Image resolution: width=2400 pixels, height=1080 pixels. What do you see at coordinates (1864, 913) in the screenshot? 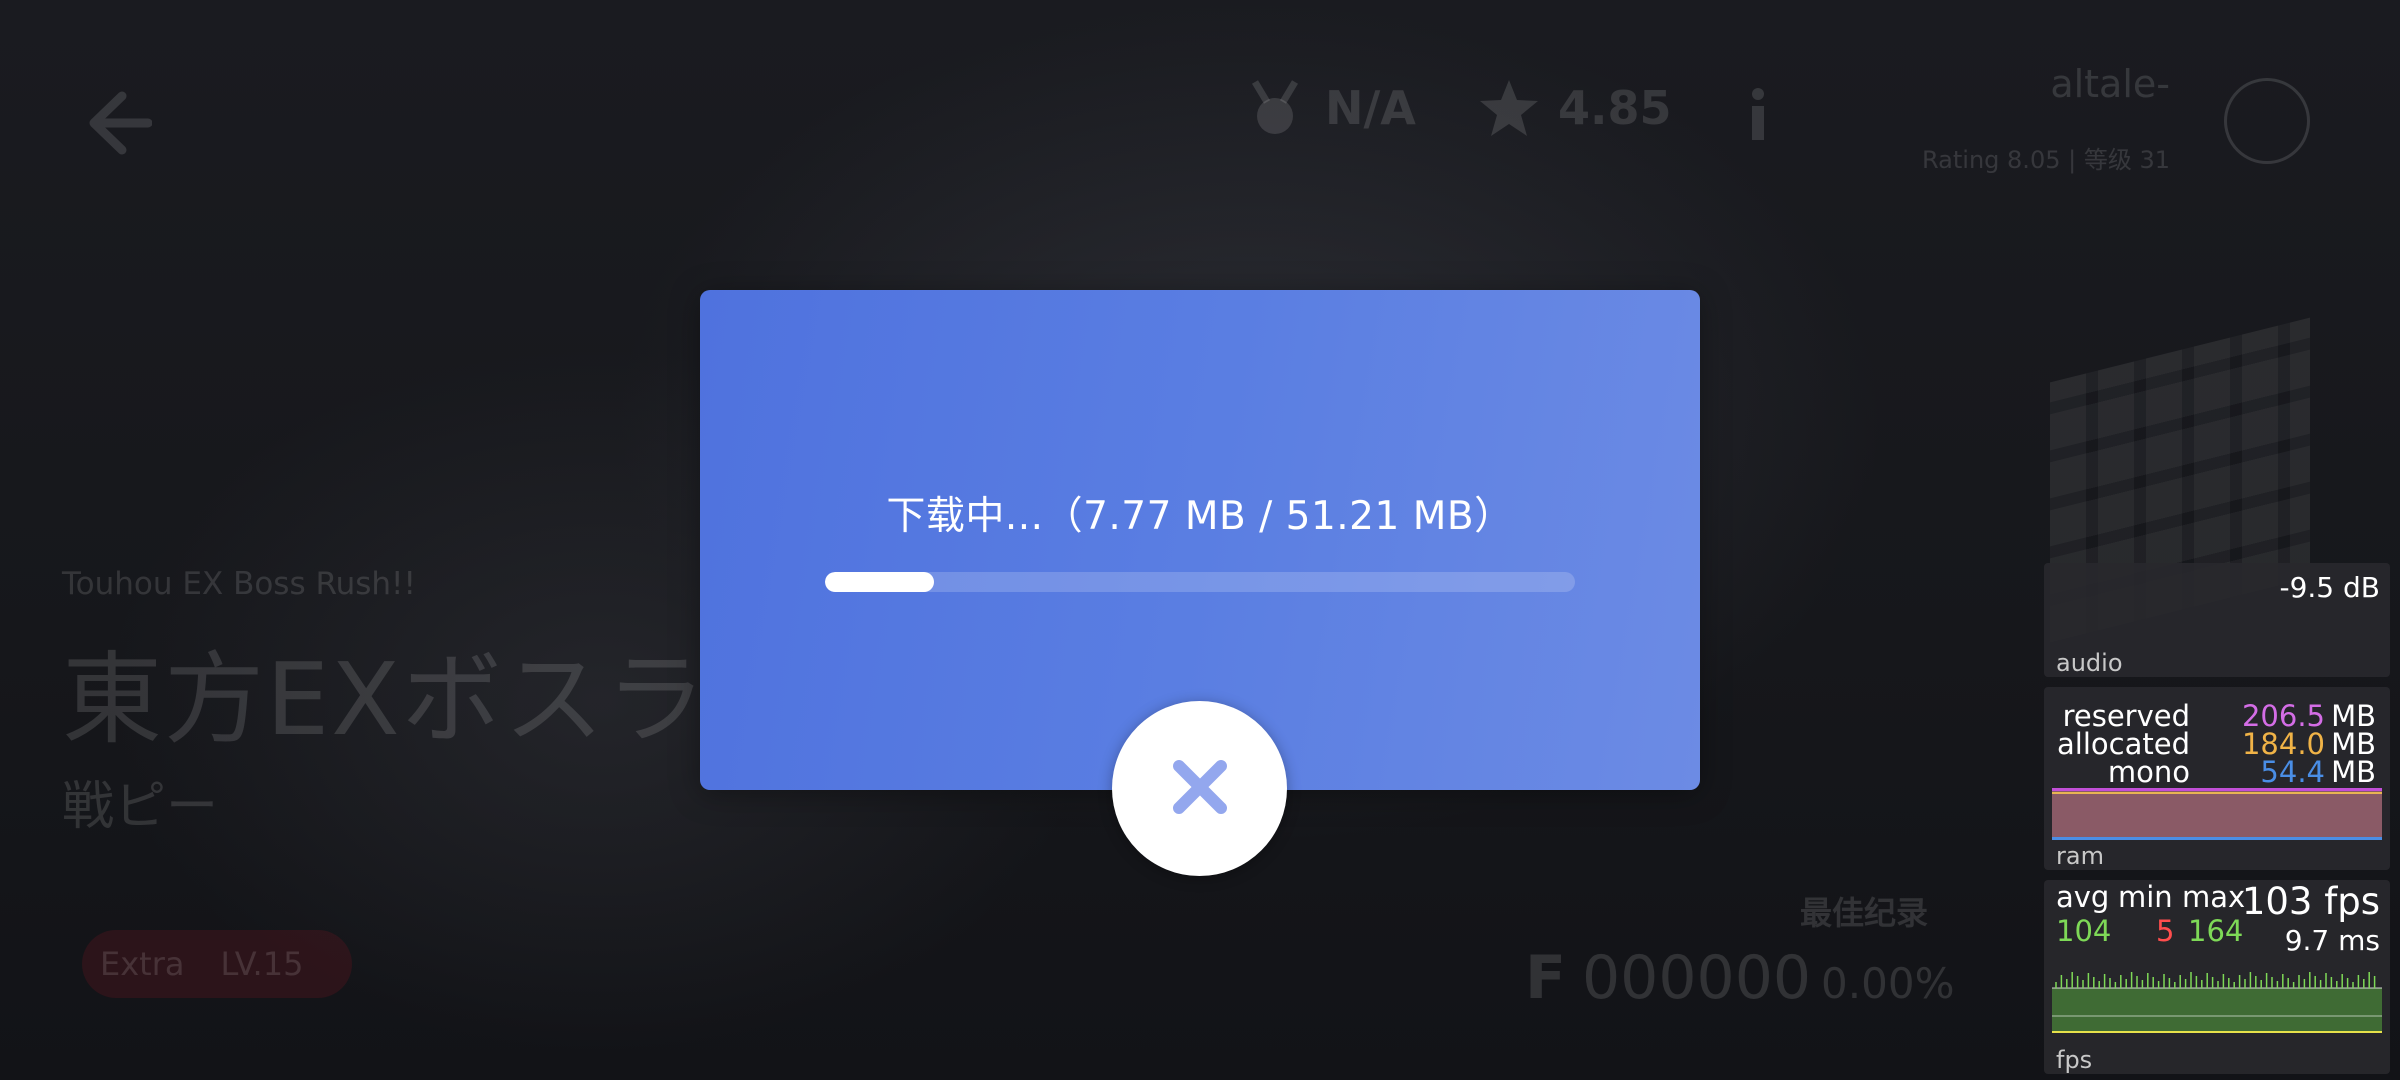
I see `best-record-label: 最佳纪录` at bounding box center [1864, 913].